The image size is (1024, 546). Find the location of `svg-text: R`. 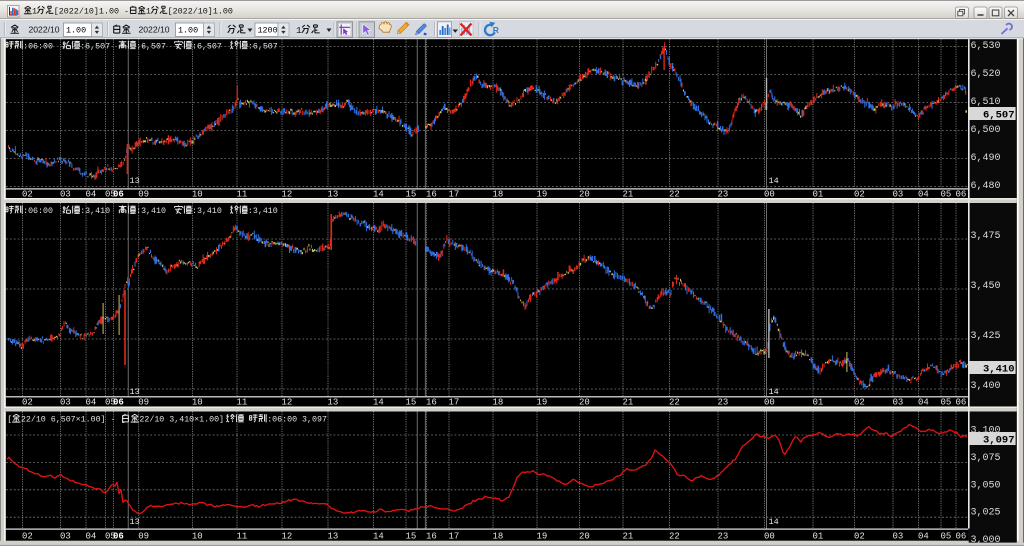

svg-text: R is located at coordinates (496, 30).